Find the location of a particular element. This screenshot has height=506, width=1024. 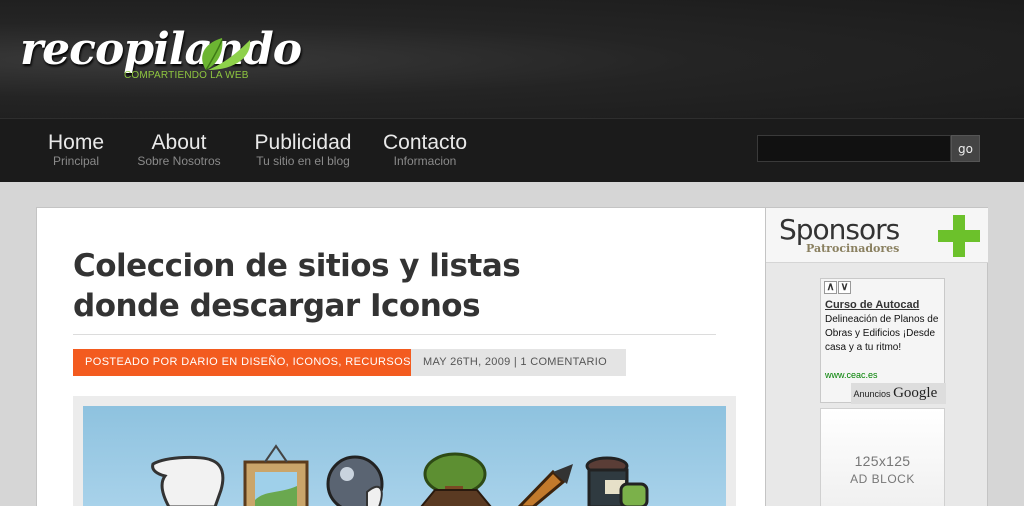

nav-title: Home is located at coordinates (76, 142).